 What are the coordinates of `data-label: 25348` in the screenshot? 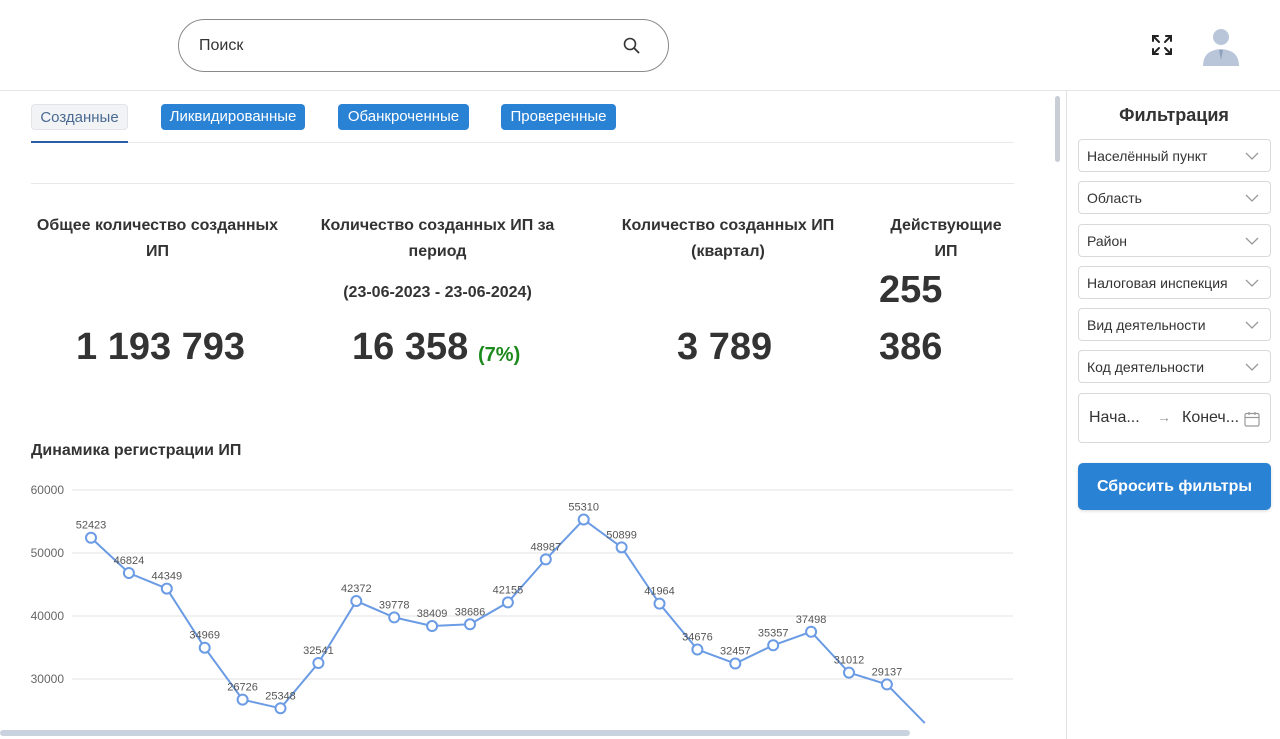 It's located at (280, 696).